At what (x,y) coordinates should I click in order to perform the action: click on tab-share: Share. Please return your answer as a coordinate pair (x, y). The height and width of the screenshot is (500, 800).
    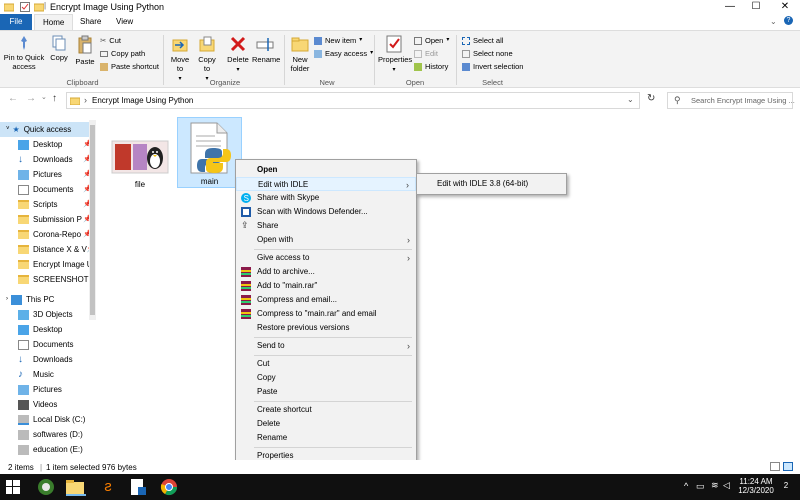
    Looking at the image, I should click on (90, 22).